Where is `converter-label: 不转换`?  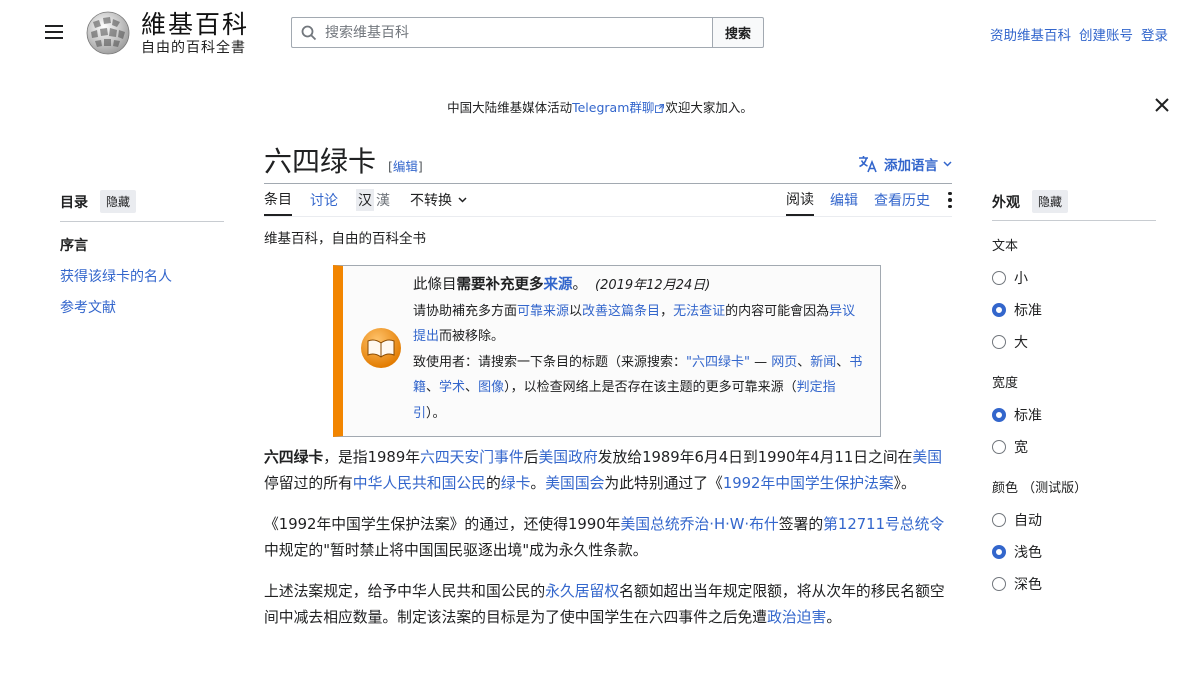
converter-label: 不转换 is located at coordinates (431, 201).